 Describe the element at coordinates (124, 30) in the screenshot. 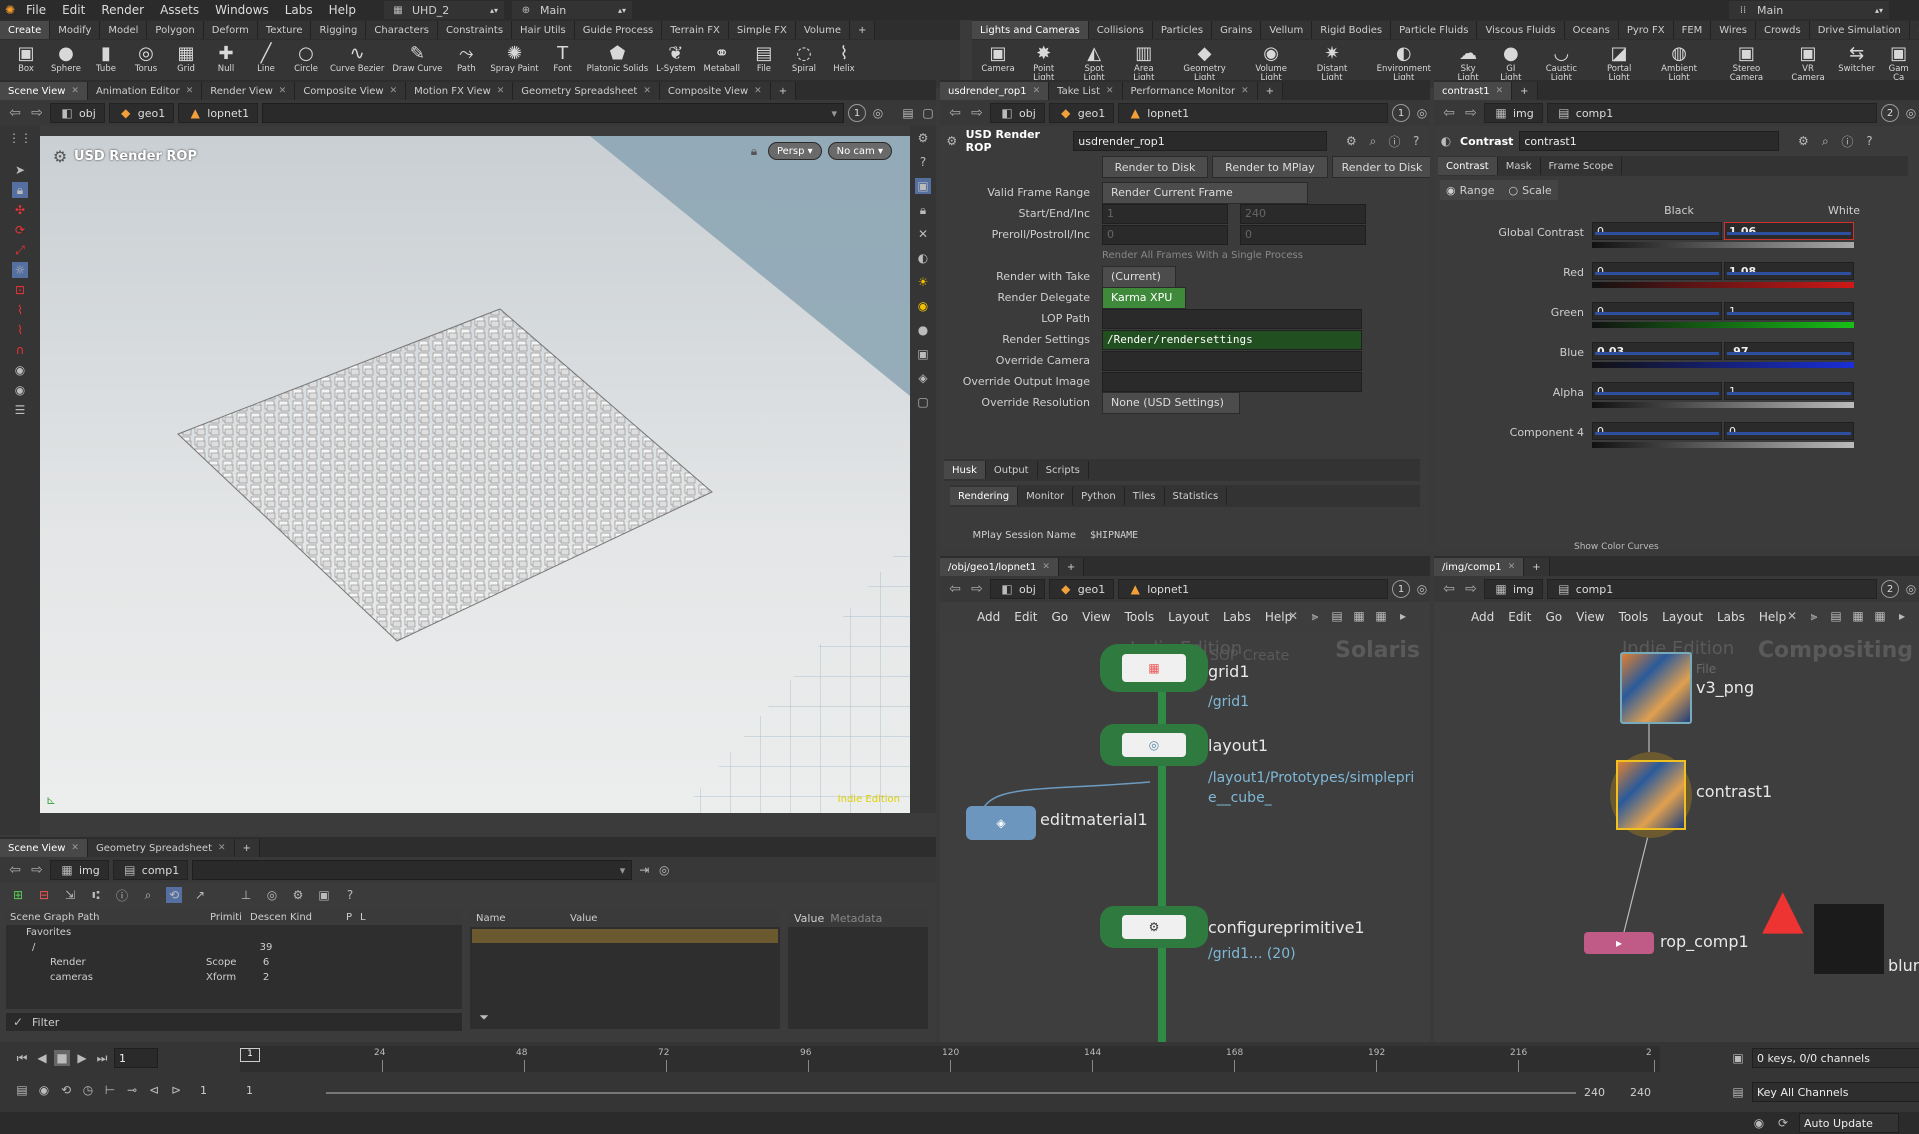

I see `shelf-tab-model: Model` at that location.